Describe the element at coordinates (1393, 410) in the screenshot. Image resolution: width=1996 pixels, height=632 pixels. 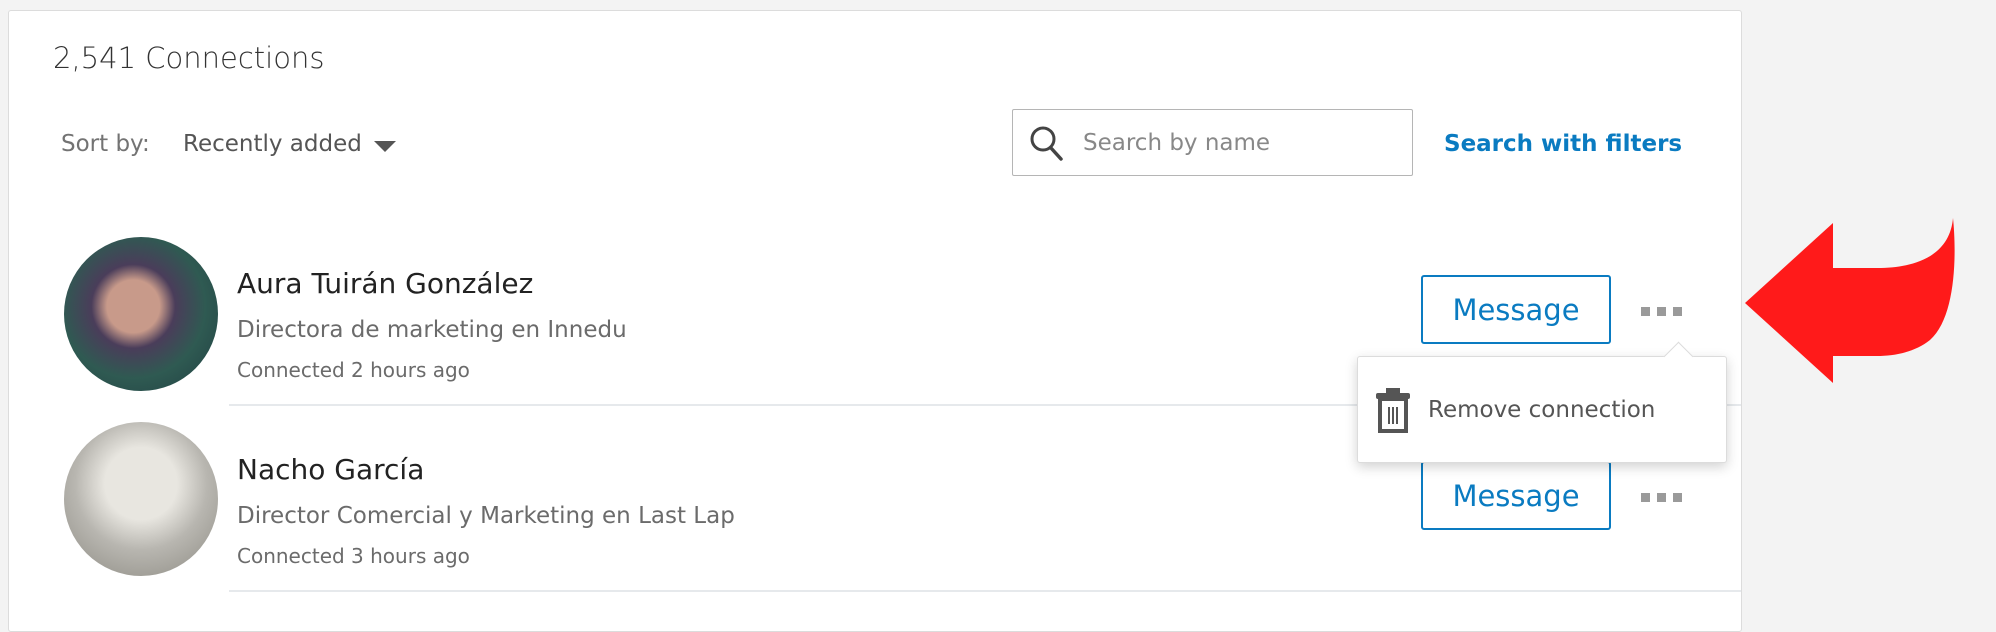
I see `trash-icon` at that location.